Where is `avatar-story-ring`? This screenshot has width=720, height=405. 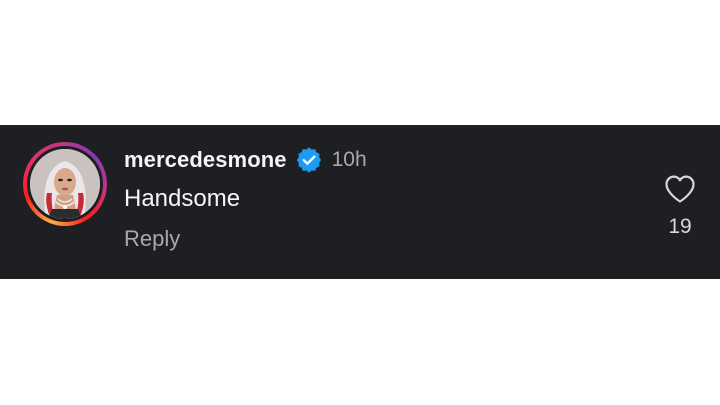 avatar-story-ring is located at coordinates (65, 184).